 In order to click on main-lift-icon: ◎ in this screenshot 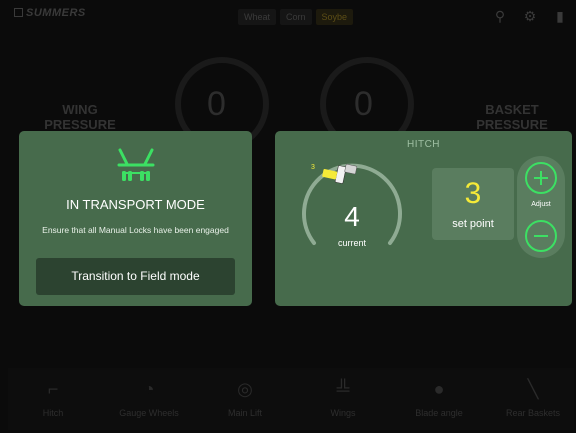, I will do `click(245, 389)`.